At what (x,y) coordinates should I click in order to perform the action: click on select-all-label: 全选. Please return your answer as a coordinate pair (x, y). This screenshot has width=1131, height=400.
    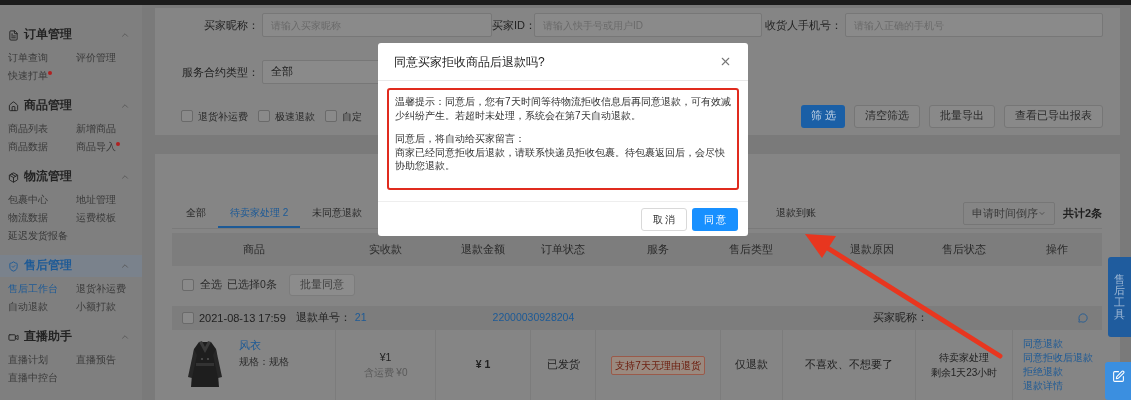
    Looking at the image, I should click on (211, 285).